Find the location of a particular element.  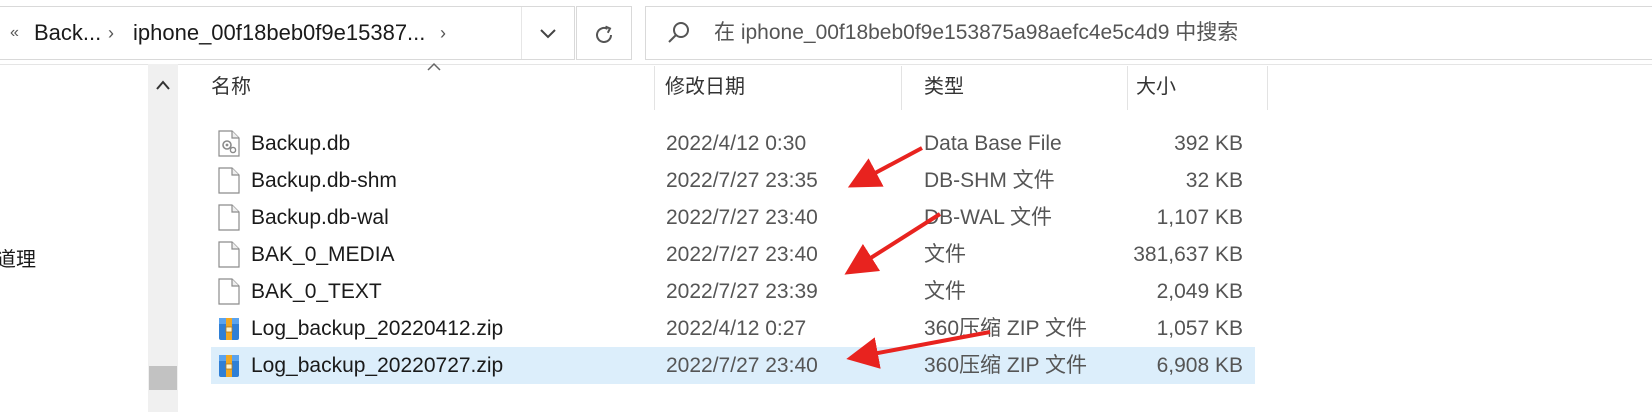

file-type: DB-WAL 文件 is located at coordinates (988, 217).